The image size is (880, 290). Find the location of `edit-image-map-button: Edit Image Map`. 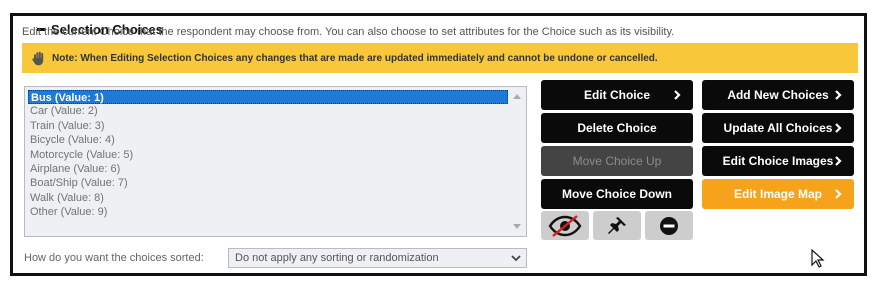

edit-image-map-button: Edit Image Map is located at coordinates (778, 194).